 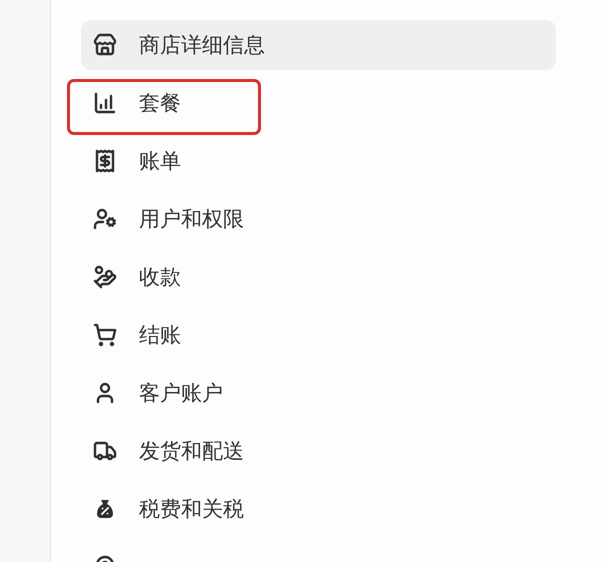 I want to click on cart-icon, so click(x=105, y=335).